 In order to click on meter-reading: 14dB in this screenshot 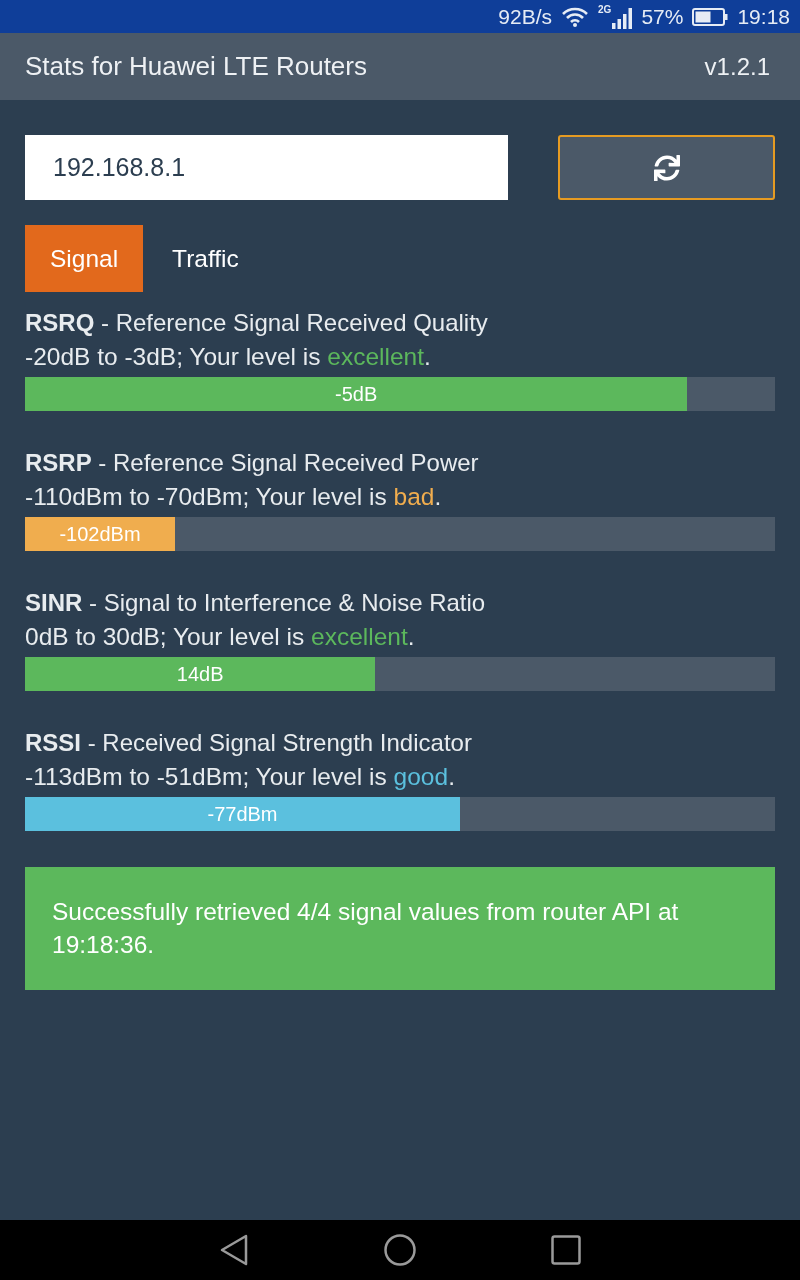, I will do `click(200, 674)`.